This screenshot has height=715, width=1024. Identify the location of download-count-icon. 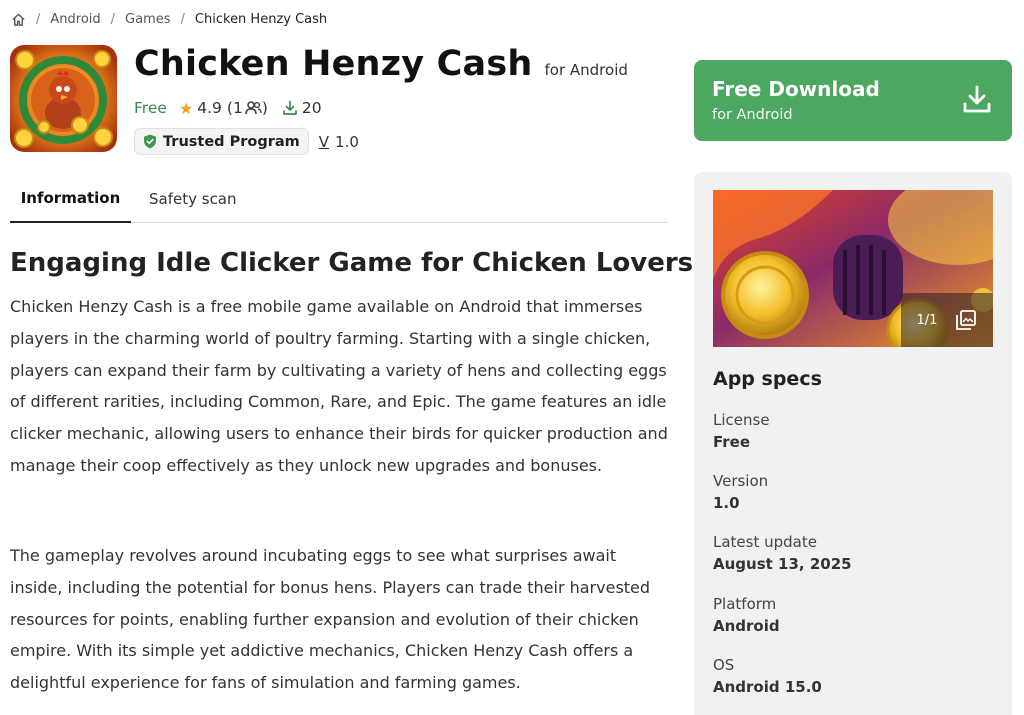
(290, 108).